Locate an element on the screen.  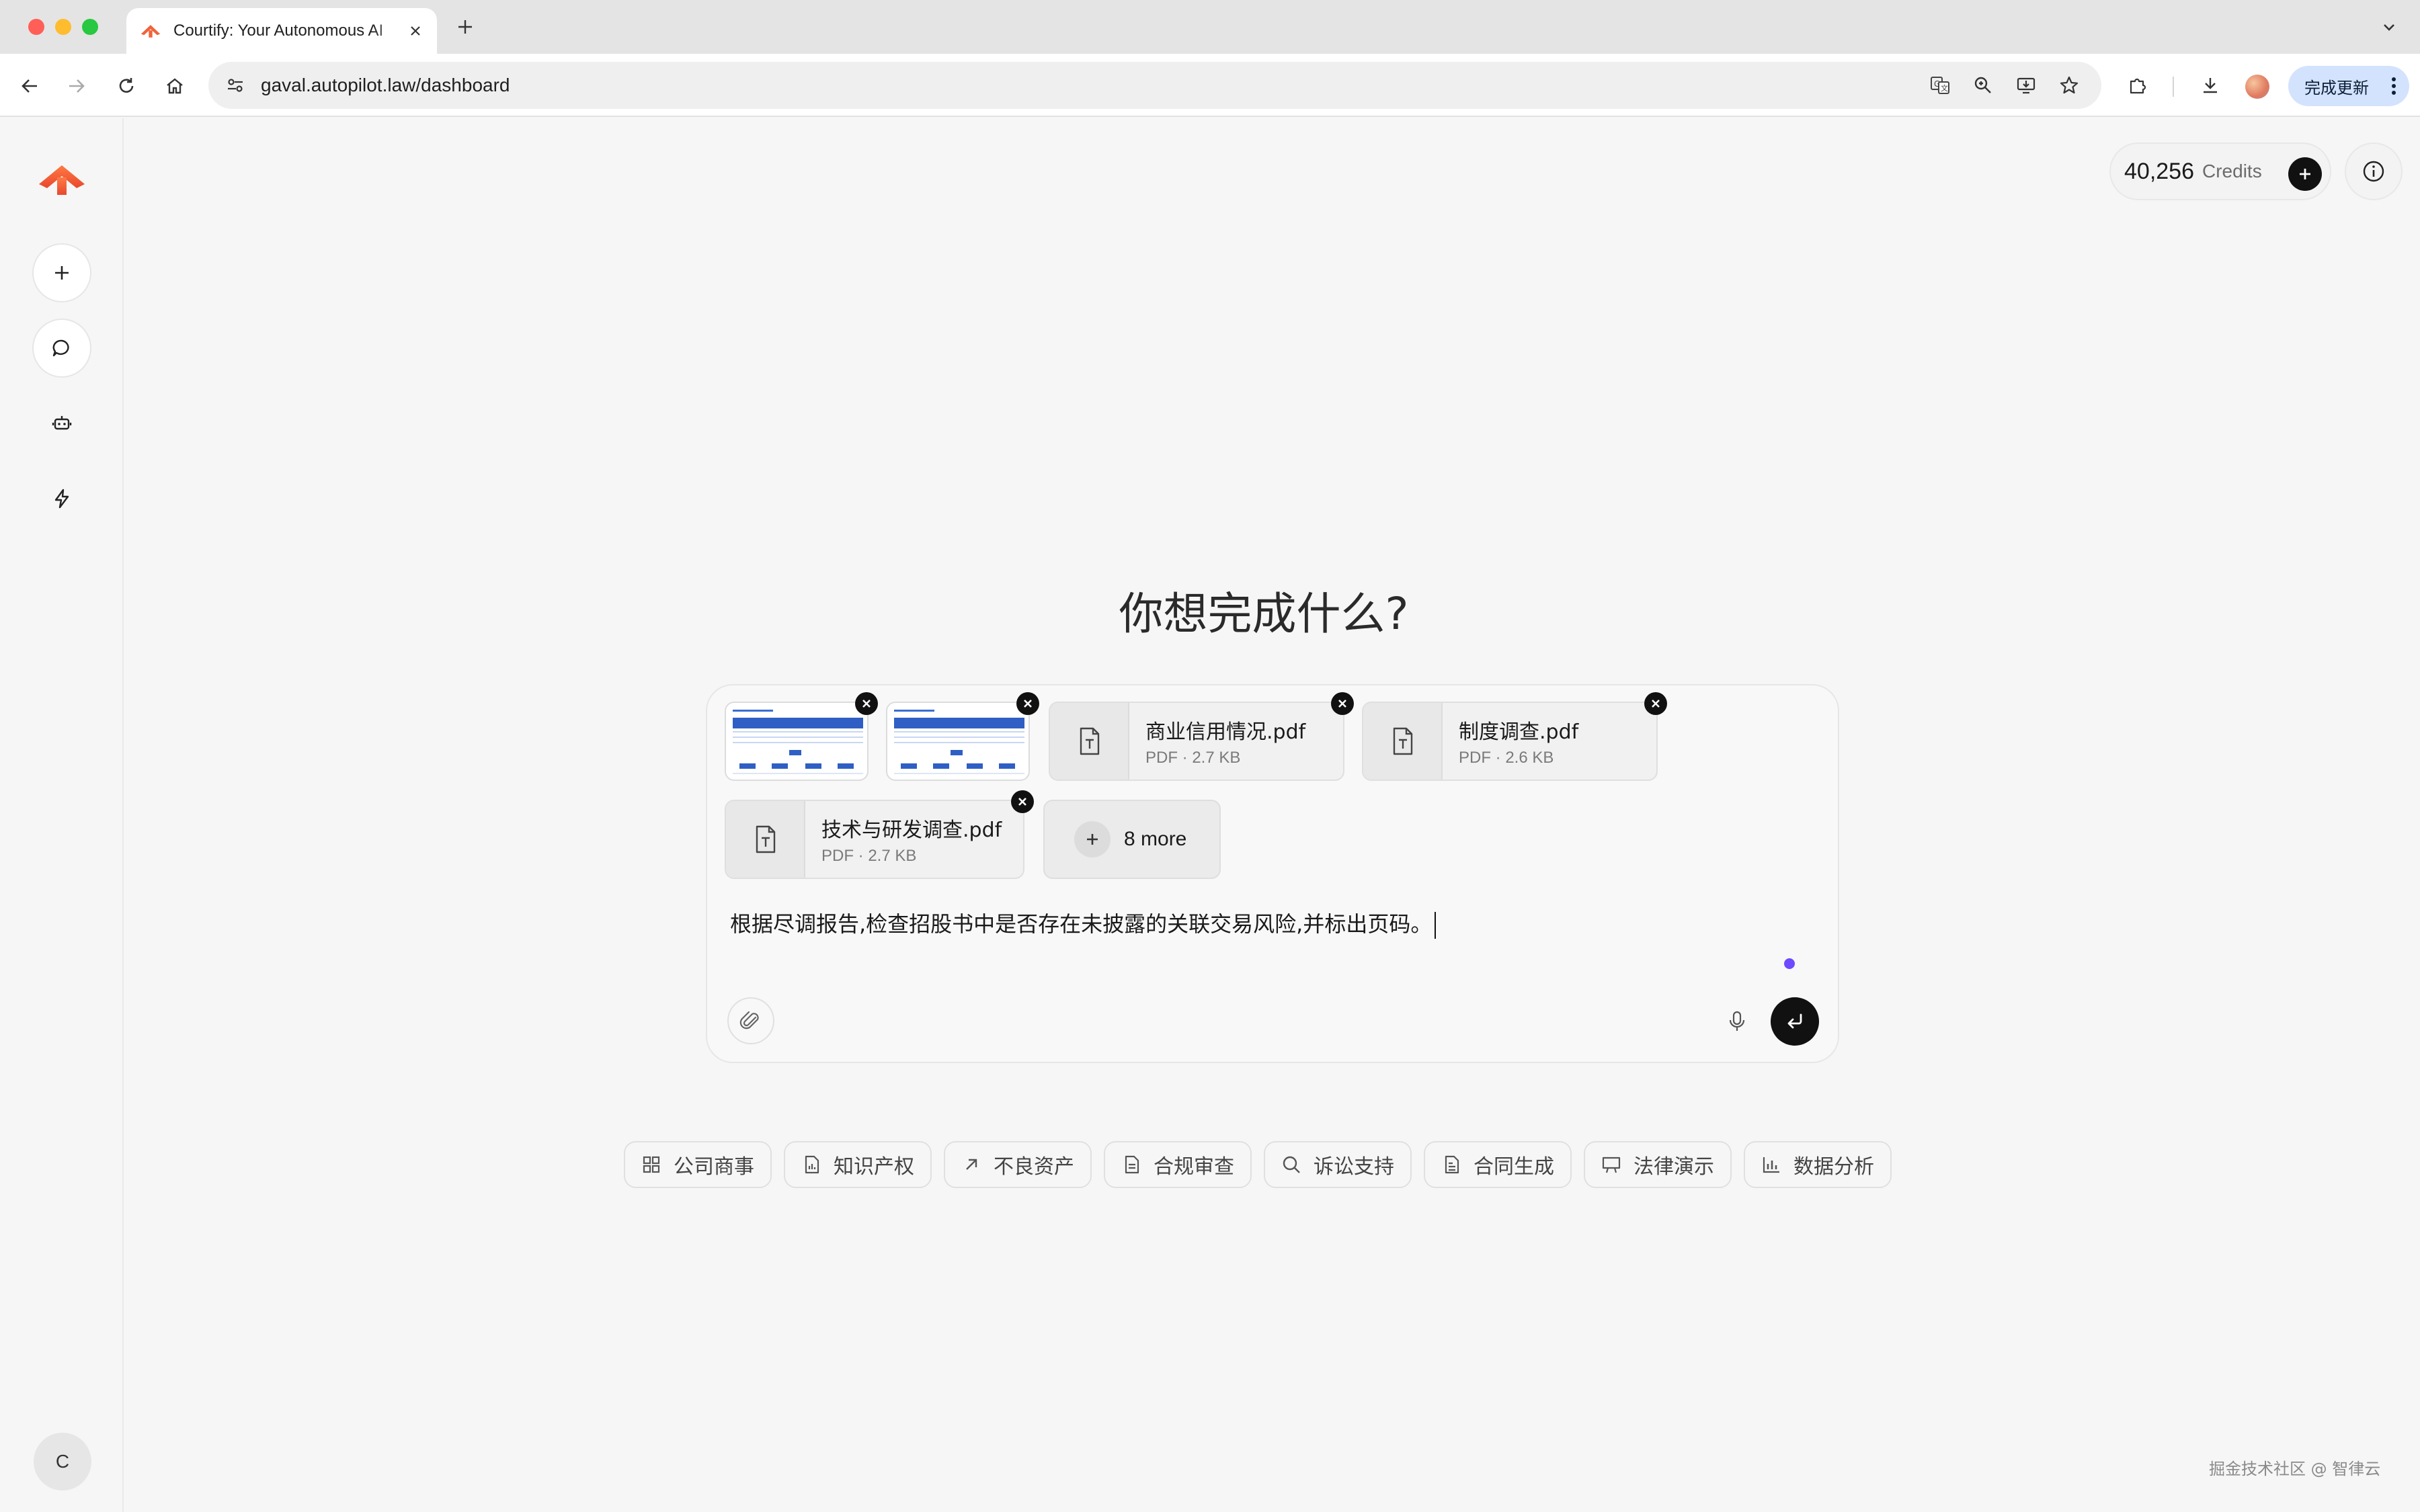
microphone-icon is located at coordinates (1737, 1021).